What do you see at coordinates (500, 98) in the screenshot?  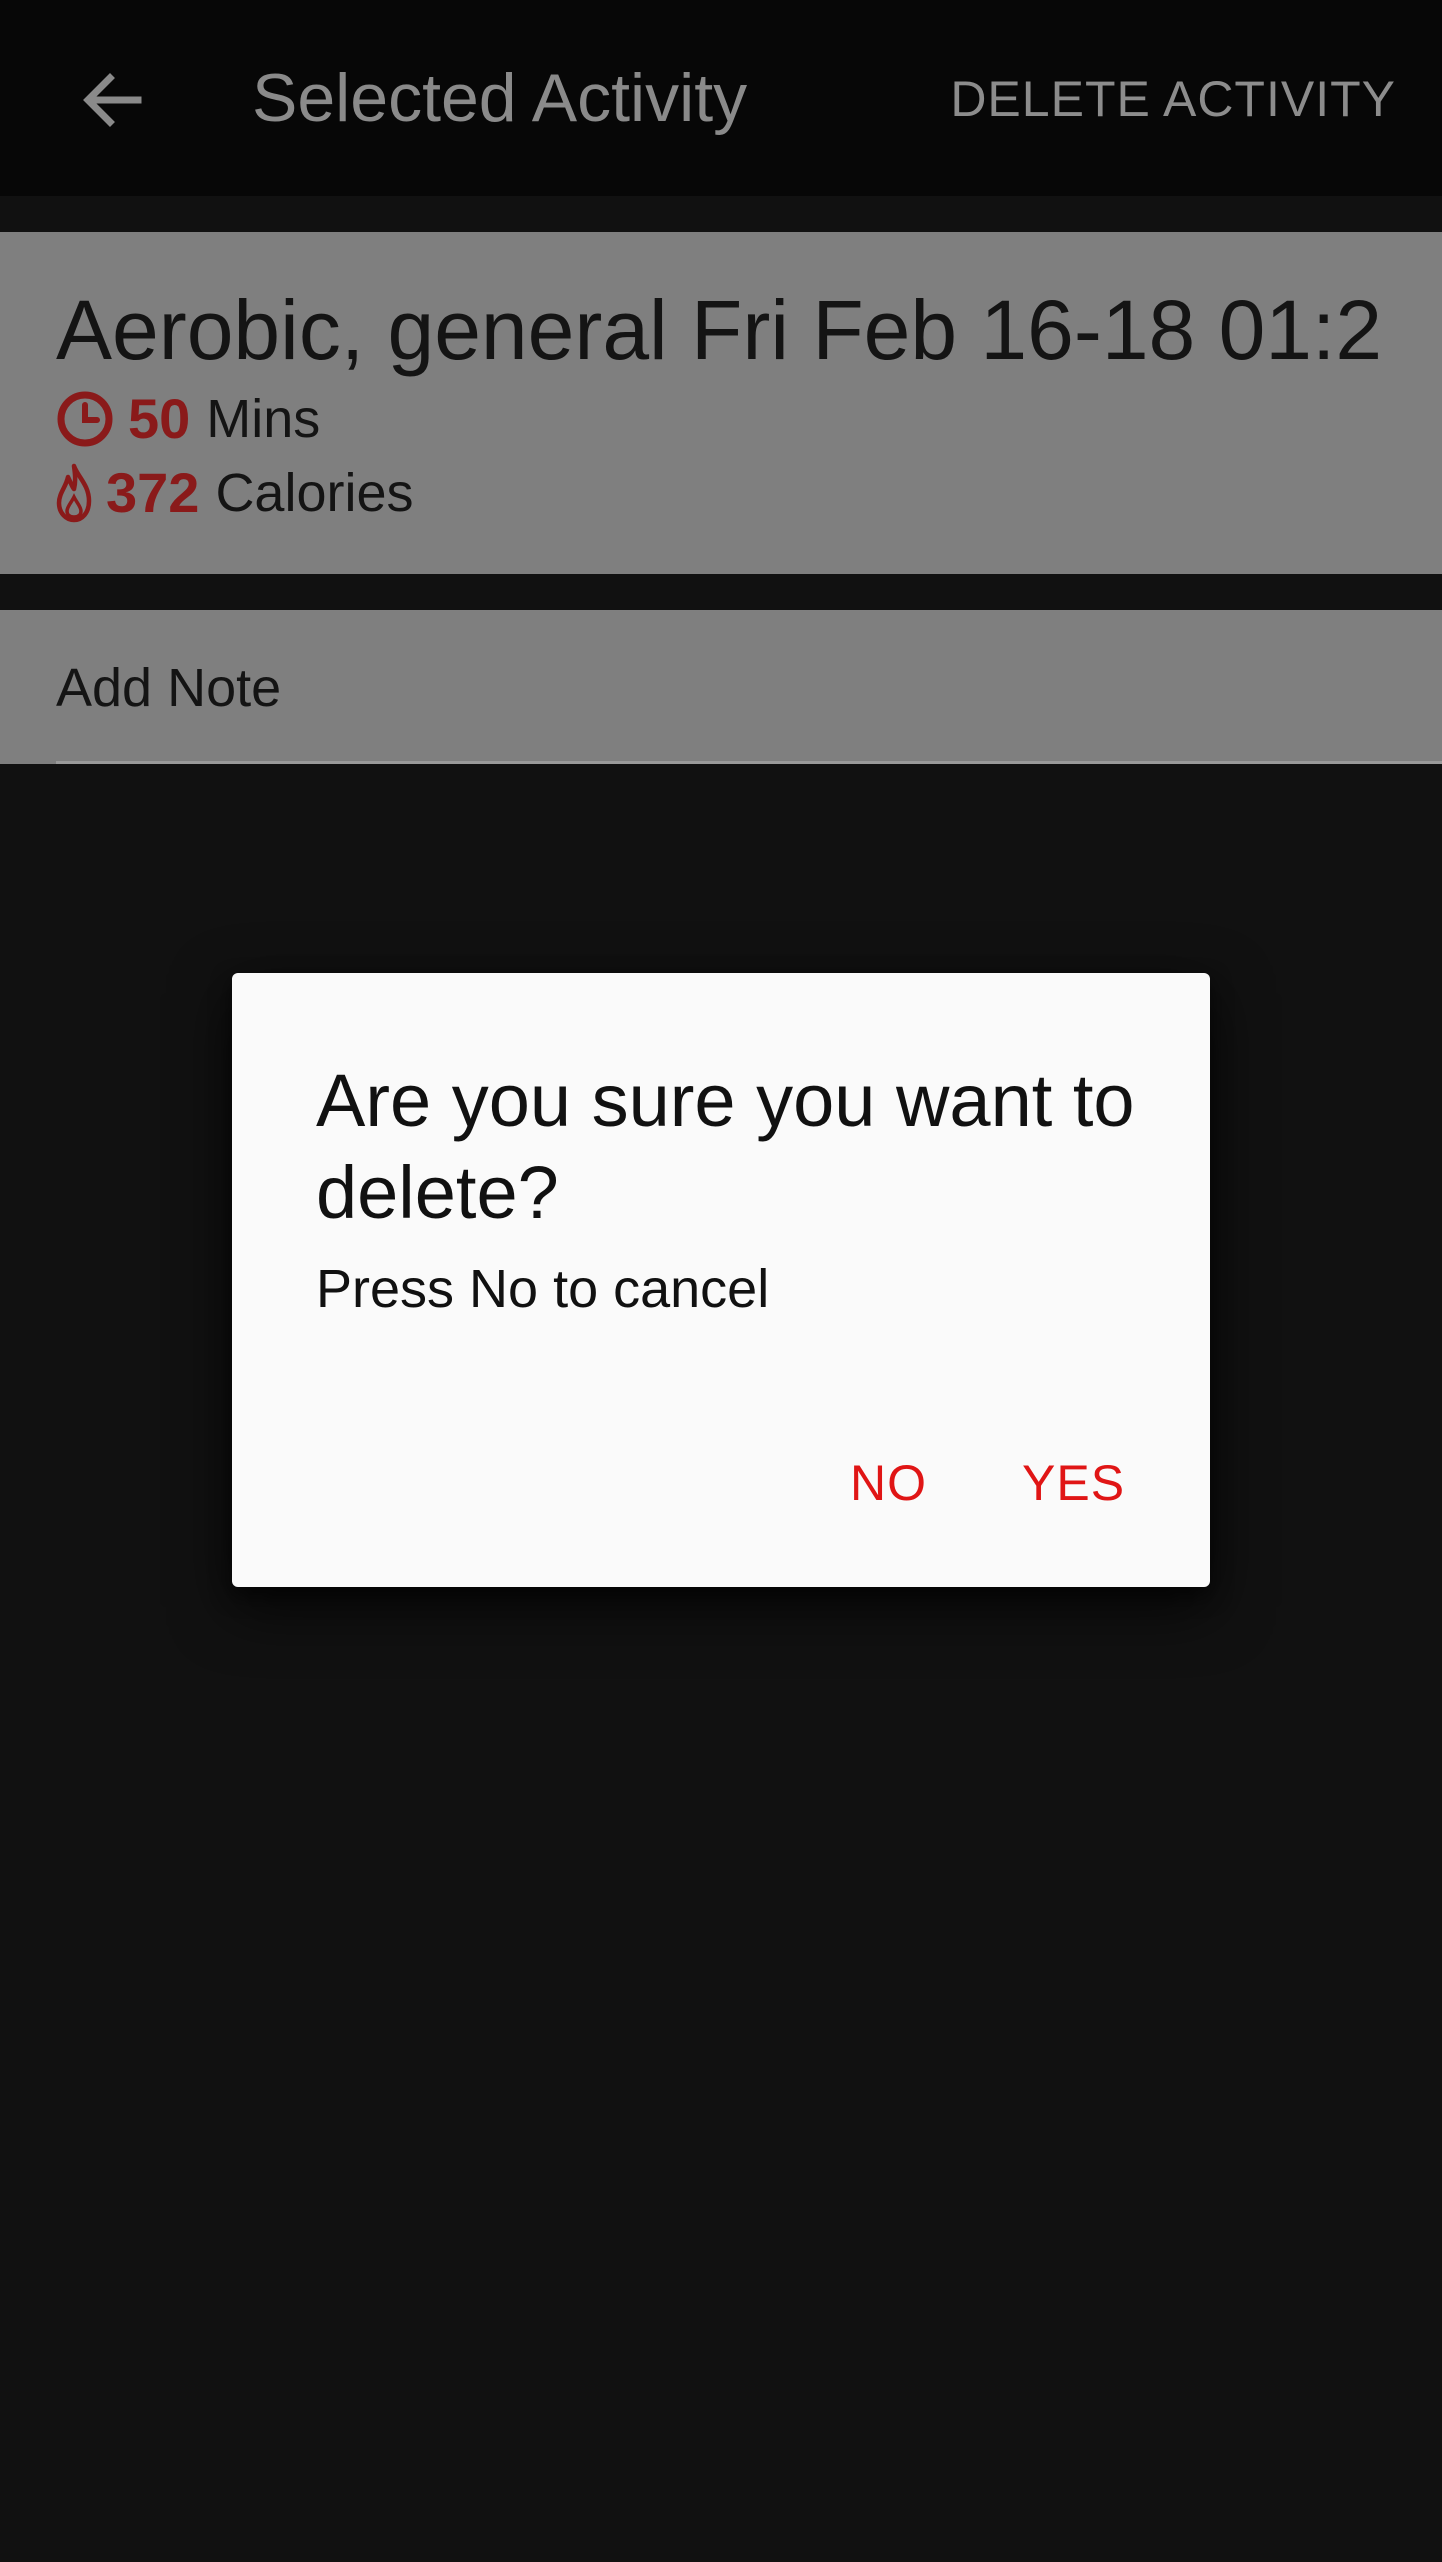 I see `page-title: Selected Activity` at bounding box center [500, 98].